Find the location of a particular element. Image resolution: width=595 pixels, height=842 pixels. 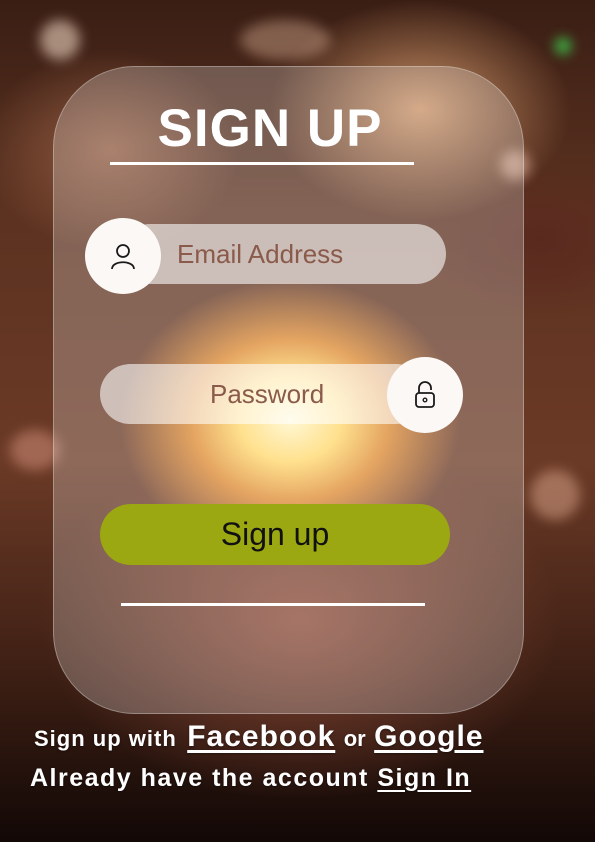

facebook-link: Facebook is located at coordinates (261, 736).